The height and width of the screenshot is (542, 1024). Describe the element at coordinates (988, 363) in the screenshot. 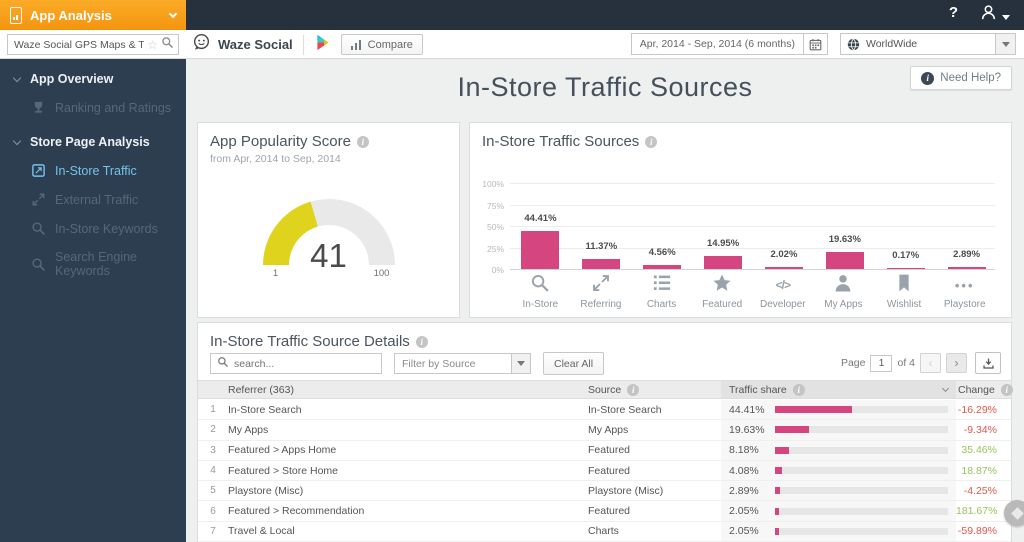

I see `export-download-button` at that location.